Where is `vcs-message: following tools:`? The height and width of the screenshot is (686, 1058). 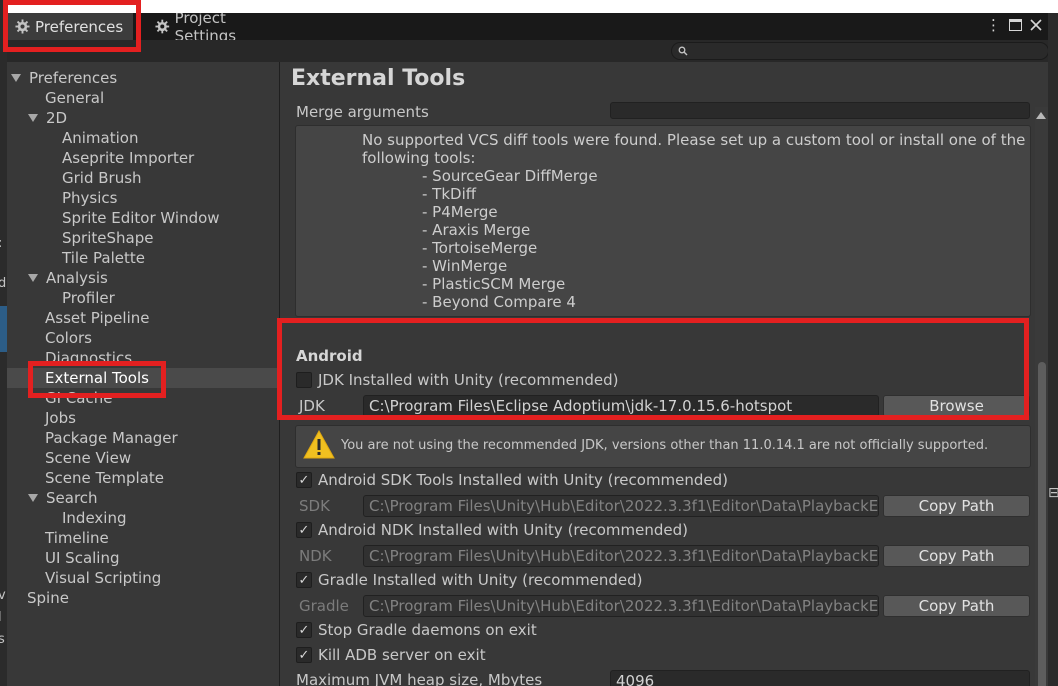 vcs-message: following tools: is located at coordinates (419, 158).